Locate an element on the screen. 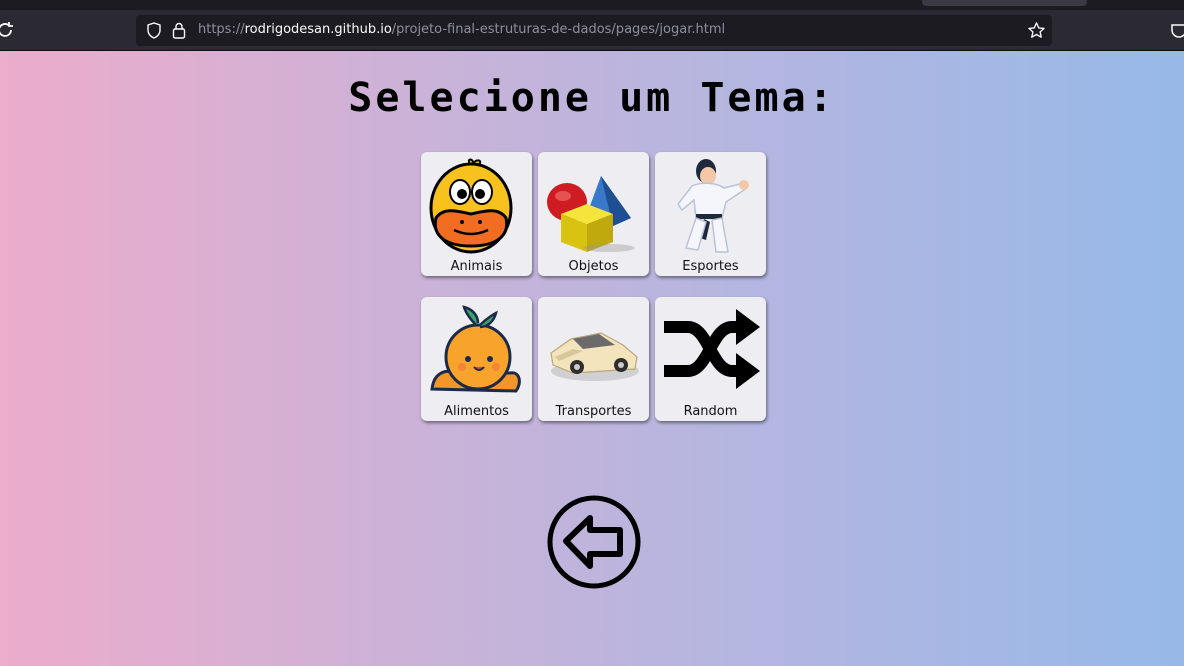 This screenshot has width=1184, height=666. theme-card-transportes: Transportes is located at coordinates (593, 359).